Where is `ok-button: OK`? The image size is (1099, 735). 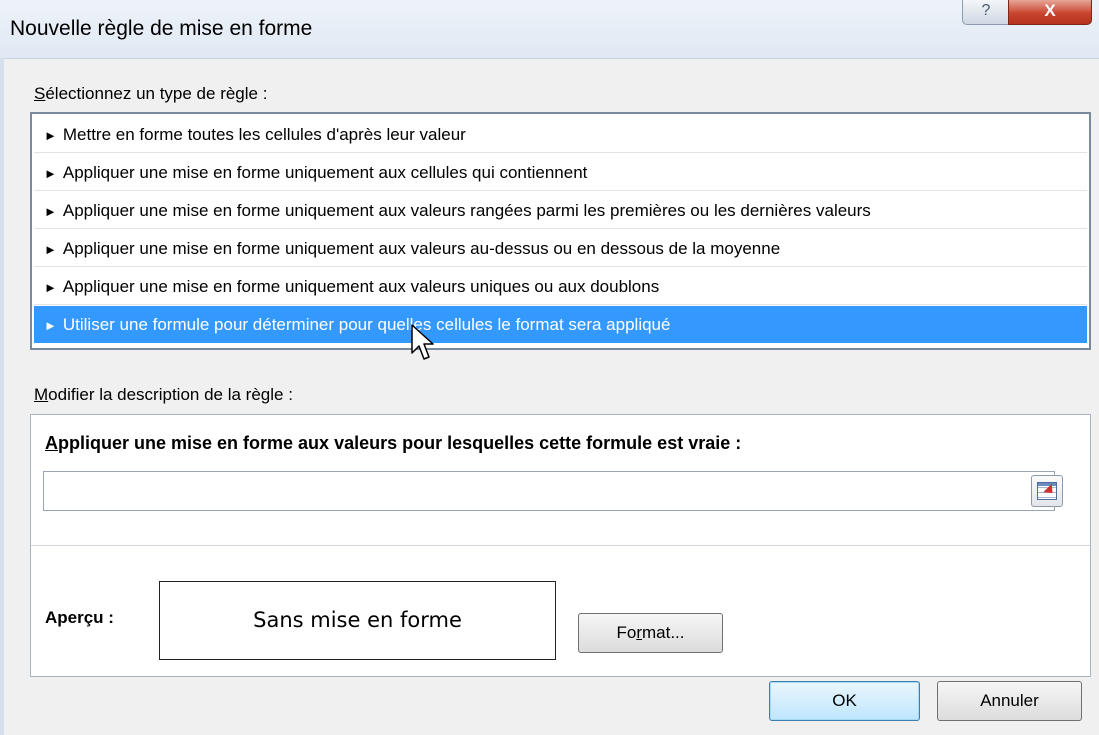
ok-button: OK is located at coordinates (844, 701).